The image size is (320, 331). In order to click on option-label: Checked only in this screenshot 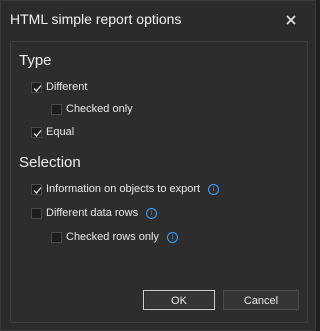, I will do `click(99, 109)`.